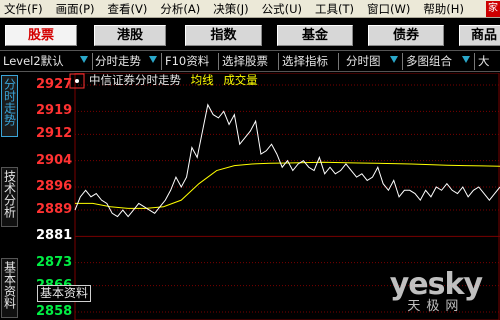 This screenshot has width=500, height=320. Describe the element at coordinates (76, 9) in the screenshot. I see `menu-screen: 画面(P)` at that location.